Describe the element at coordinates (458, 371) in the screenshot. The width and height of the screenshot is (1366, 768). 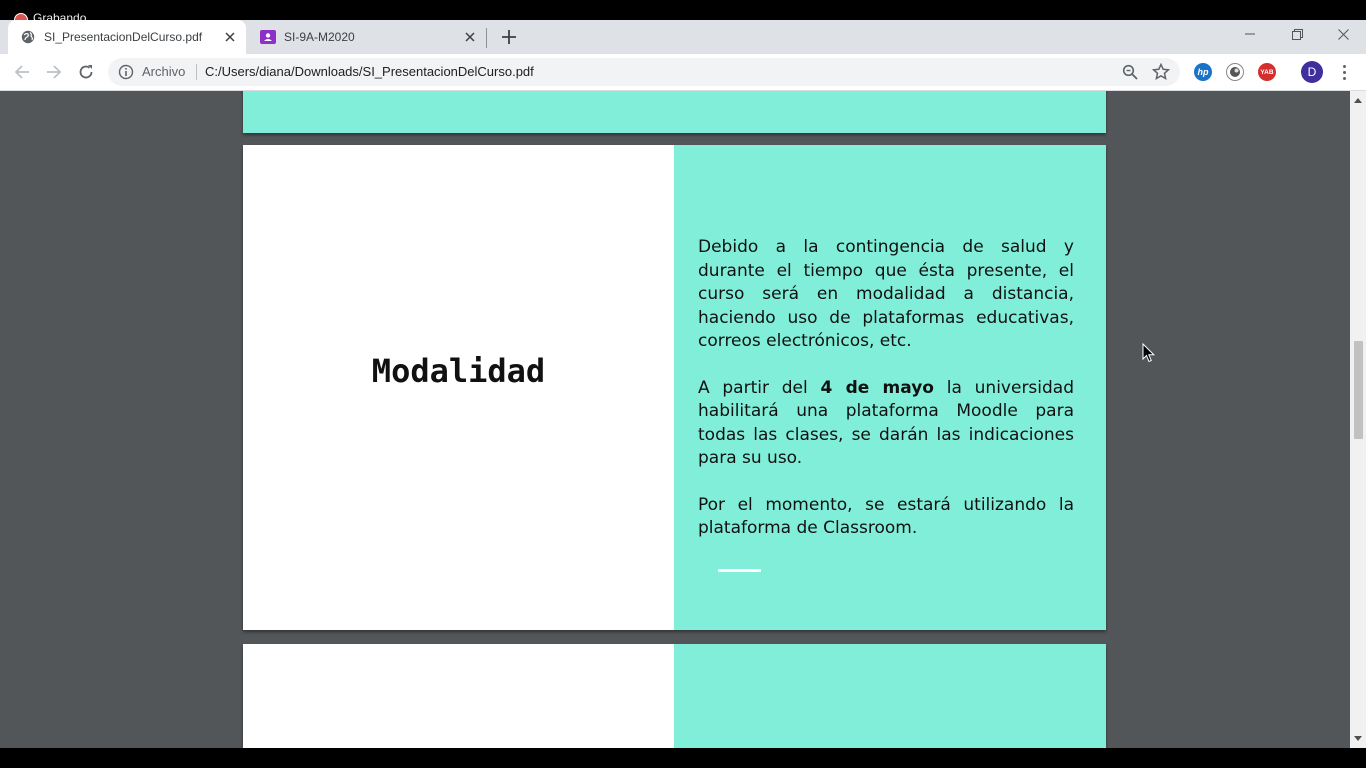
I see `slide-title: Modalidad` at that location.